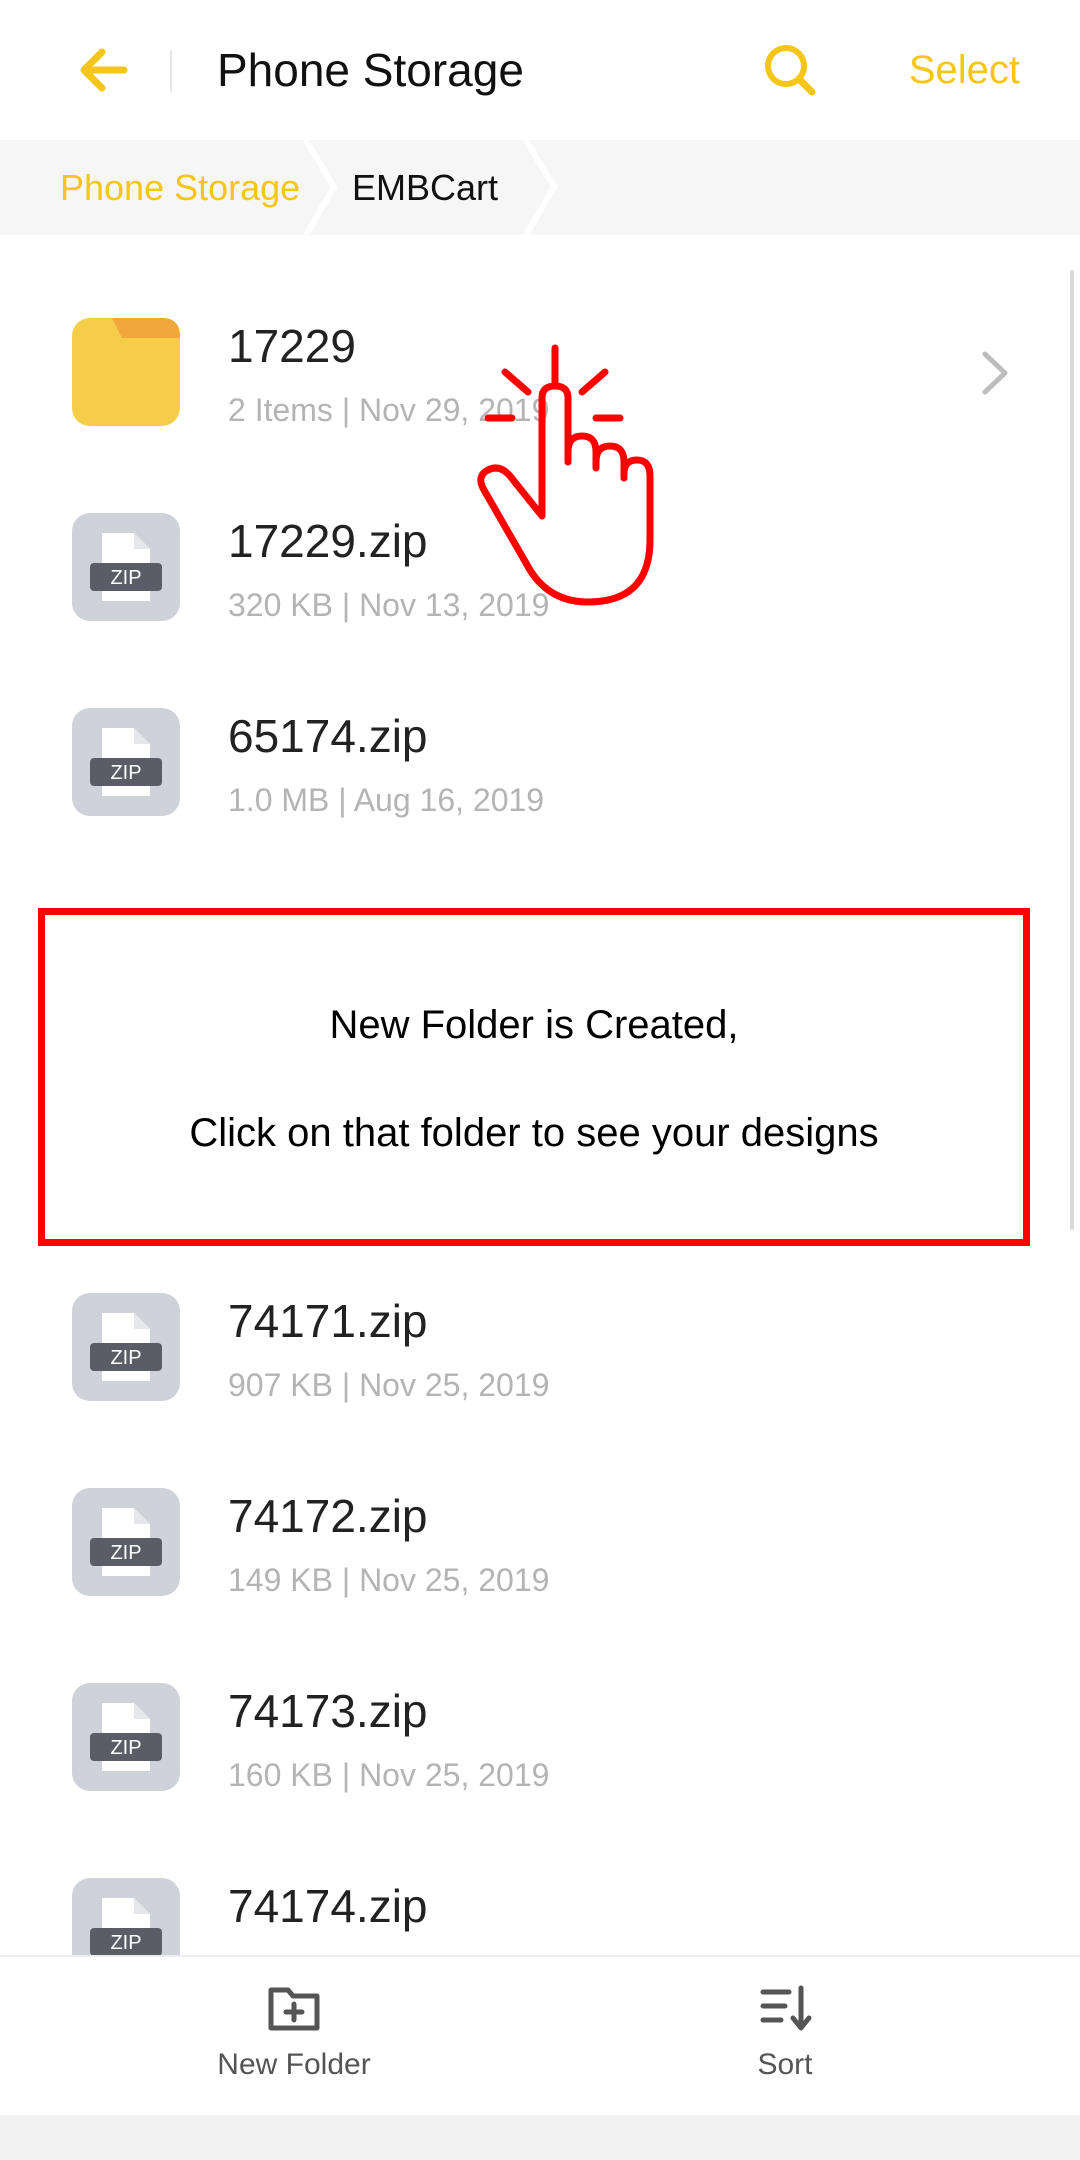 The width and height of the screenshot is (1080, 2160). What do you see at coordinates (294, 2042) in the screenshot?
I see `new-folder-button: New Folder` at bounding box center [294, 2042].